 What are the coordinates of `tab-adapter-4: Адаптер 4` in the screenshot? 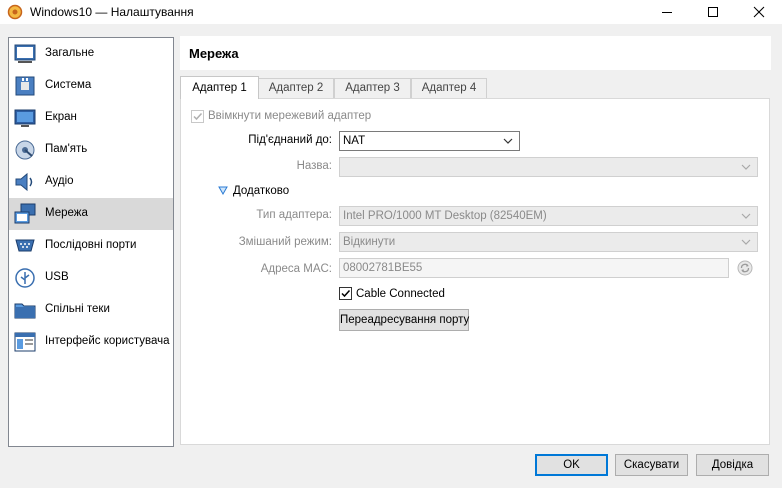 It's located at (449, 88).